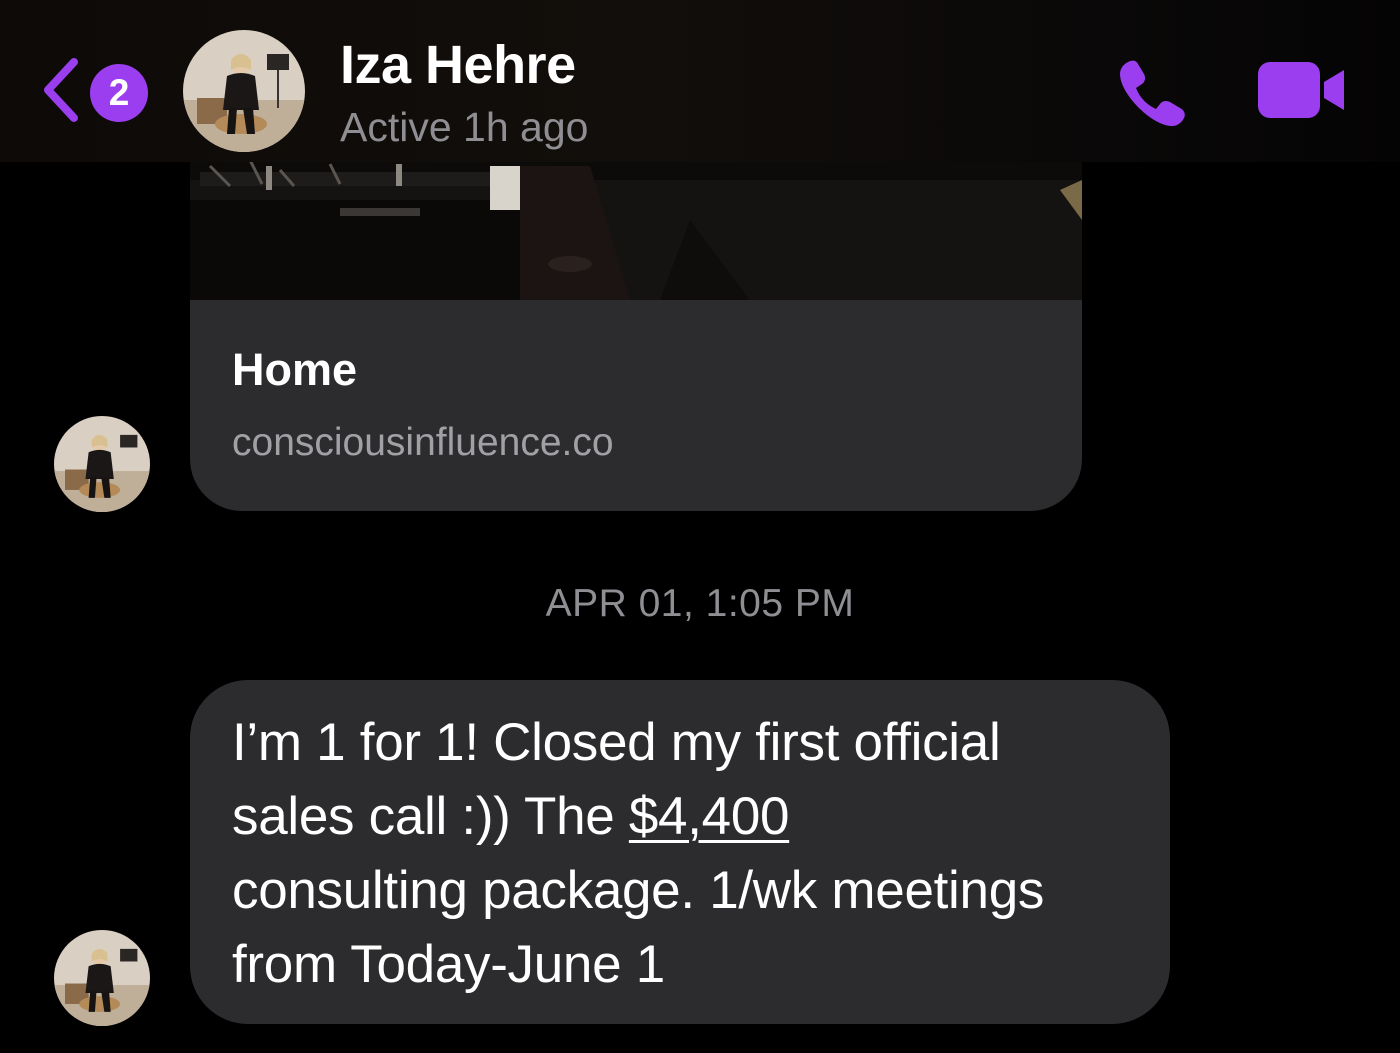 The height and width of the screenshot is (1053, 1400). Describe the element at coordinates (430, 816) in the screenshot. I see `message-text-segment: sales call :)) The` at that location.